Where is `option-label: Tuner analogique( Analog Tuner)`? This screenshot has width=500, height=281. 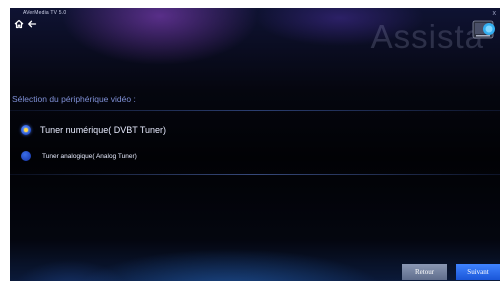 option-label: Tuner analogique( Analog Tuner) is located at coordinates (89, 156).